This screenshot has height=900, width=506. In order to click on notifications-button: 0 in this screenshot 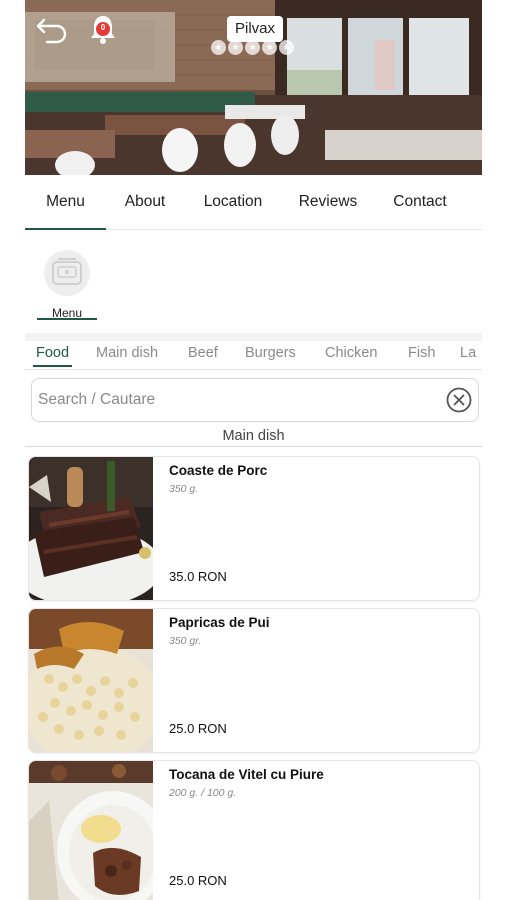, I will do `click(103, 29)`.